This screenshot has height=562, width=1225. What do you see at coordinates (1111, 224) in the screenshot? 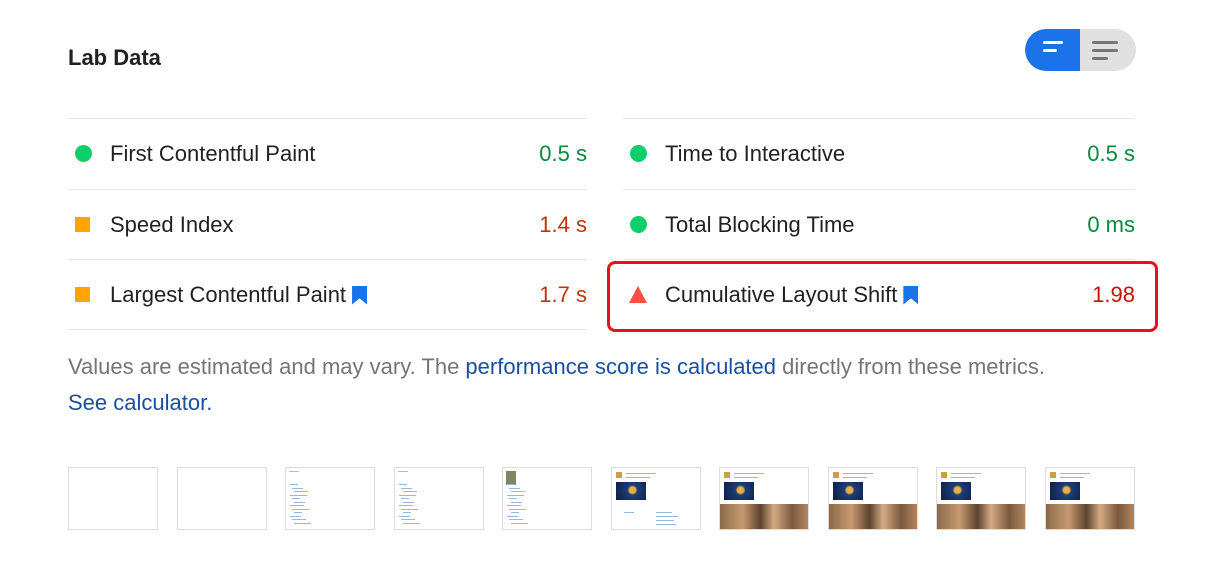
I see `metric-value: 0 ms` at bounding box center [1111, 224].